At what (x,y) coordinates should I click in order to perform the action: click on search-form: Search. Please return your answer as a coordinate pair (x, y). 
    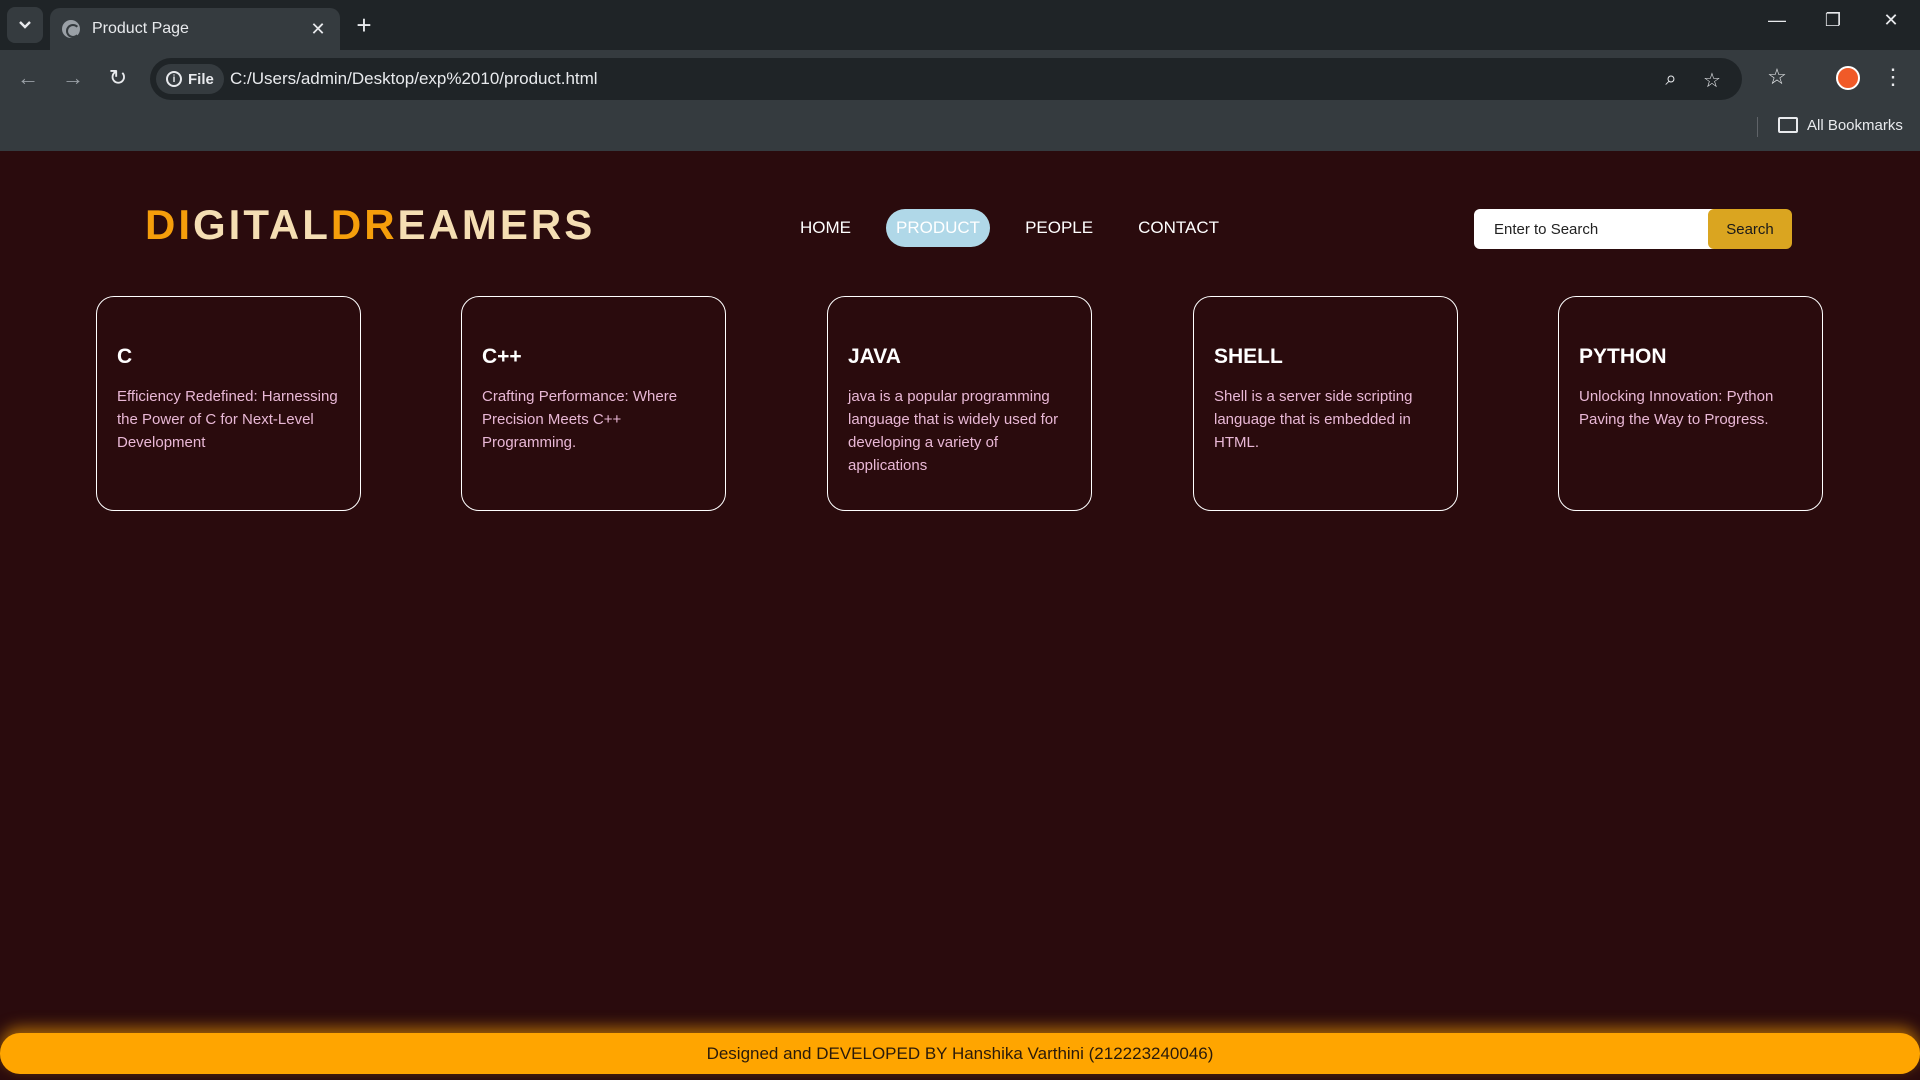
    Looking at the image, I should click on (1633, 229).